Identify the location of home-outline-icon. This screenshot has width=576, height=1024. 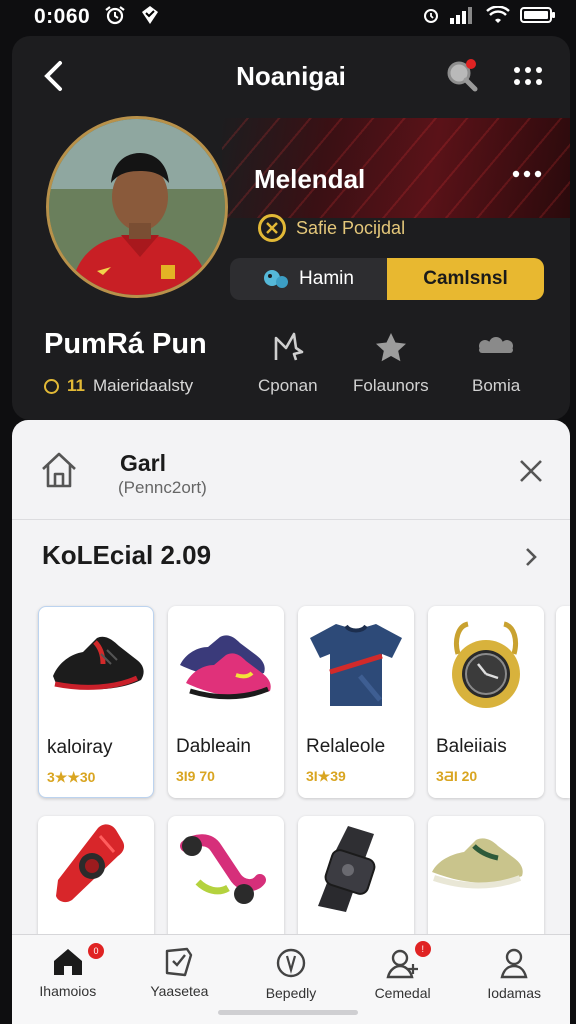
(59, 470).